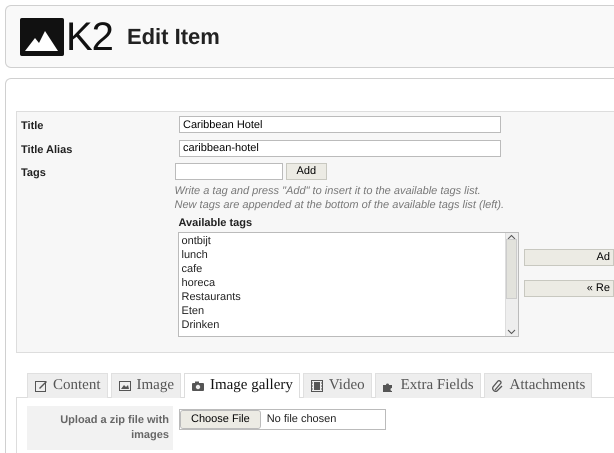 This screenshot has height=453, width=614. I want to click on list-option: cafe, so click(342, 269).